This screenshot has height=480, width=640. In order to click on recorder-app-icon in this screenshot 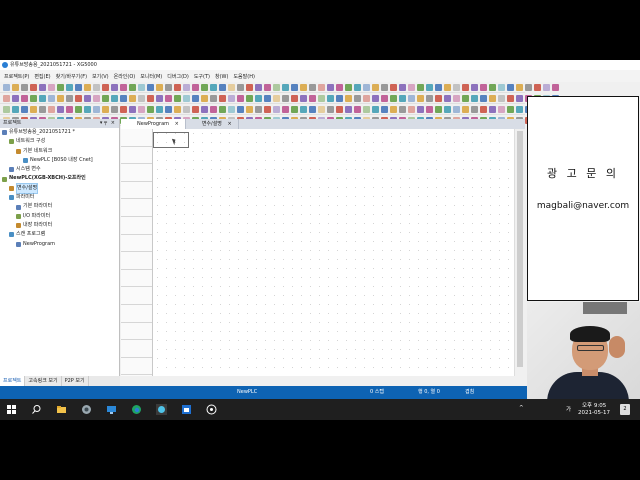, I will do `click(186, 409)`.